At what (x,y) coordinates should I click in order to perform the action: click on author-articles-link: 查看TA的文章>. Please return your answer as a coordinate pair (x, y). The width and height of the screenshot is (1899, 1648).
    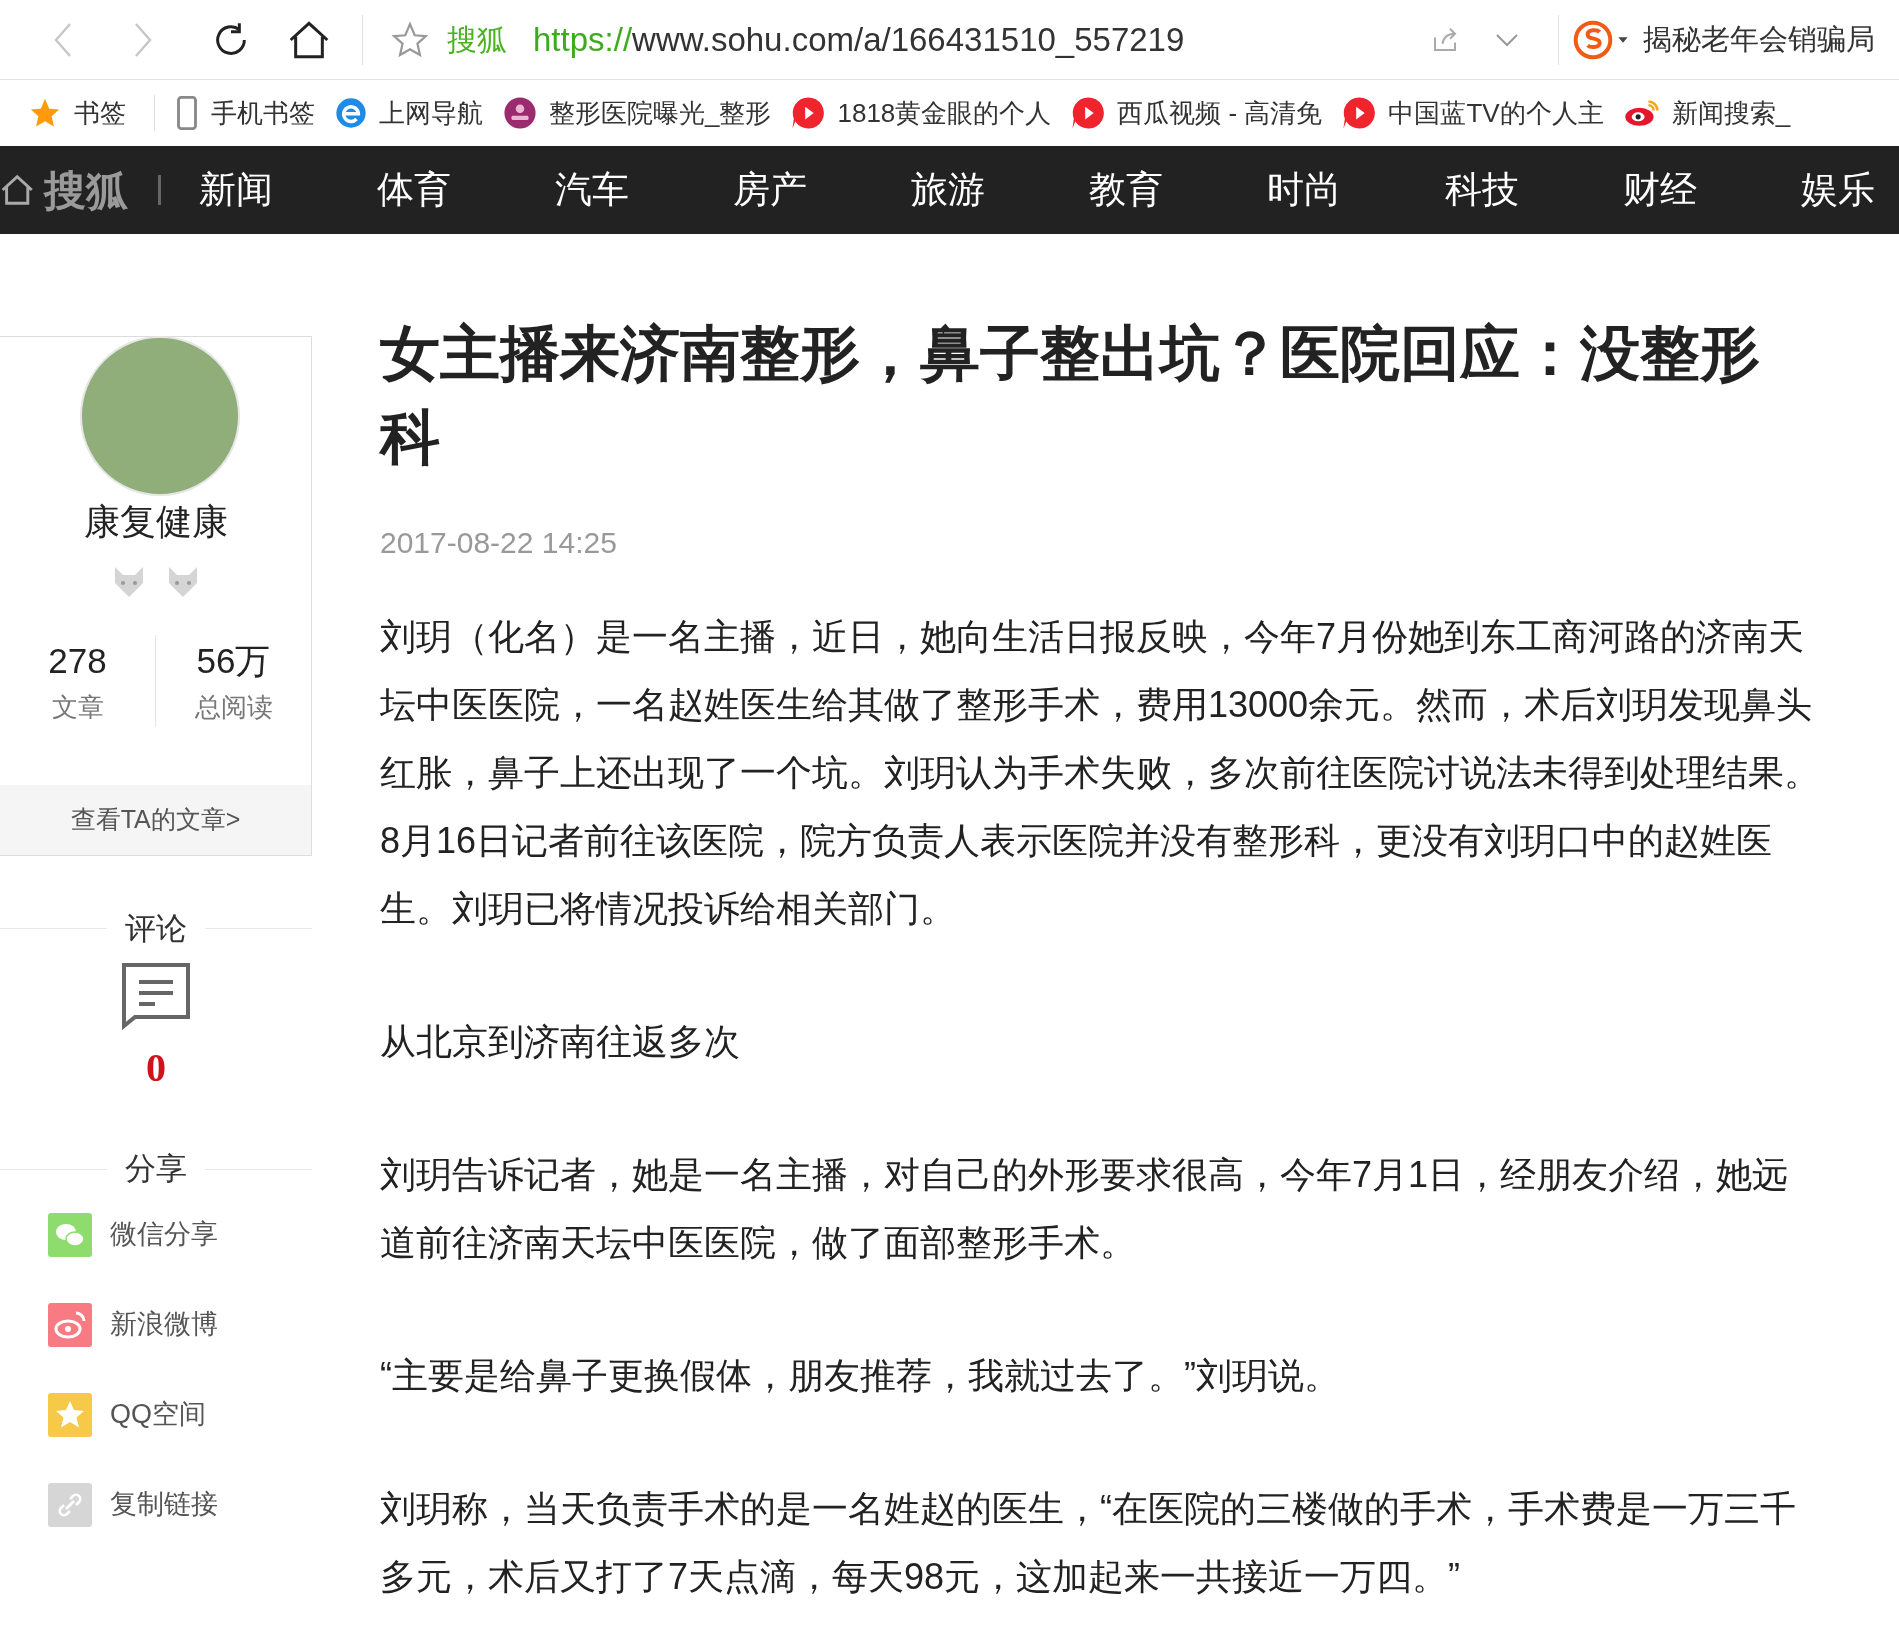
    Looking at the image, I should click on (155, 819).